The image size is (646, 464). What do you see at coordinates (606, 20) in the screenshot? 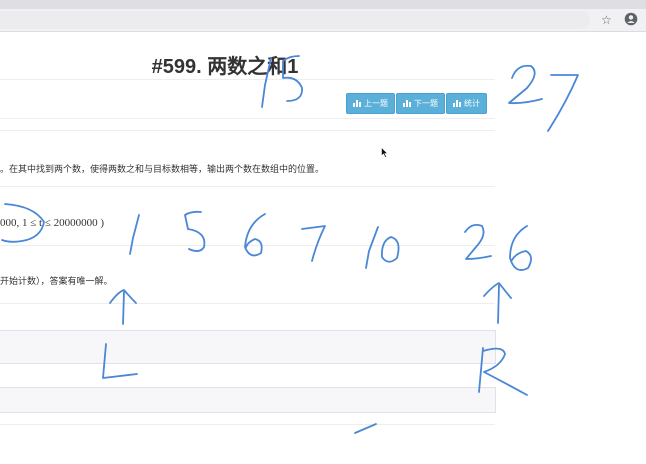
I see `star-icon: ☆` at bounding box center [606, 20].